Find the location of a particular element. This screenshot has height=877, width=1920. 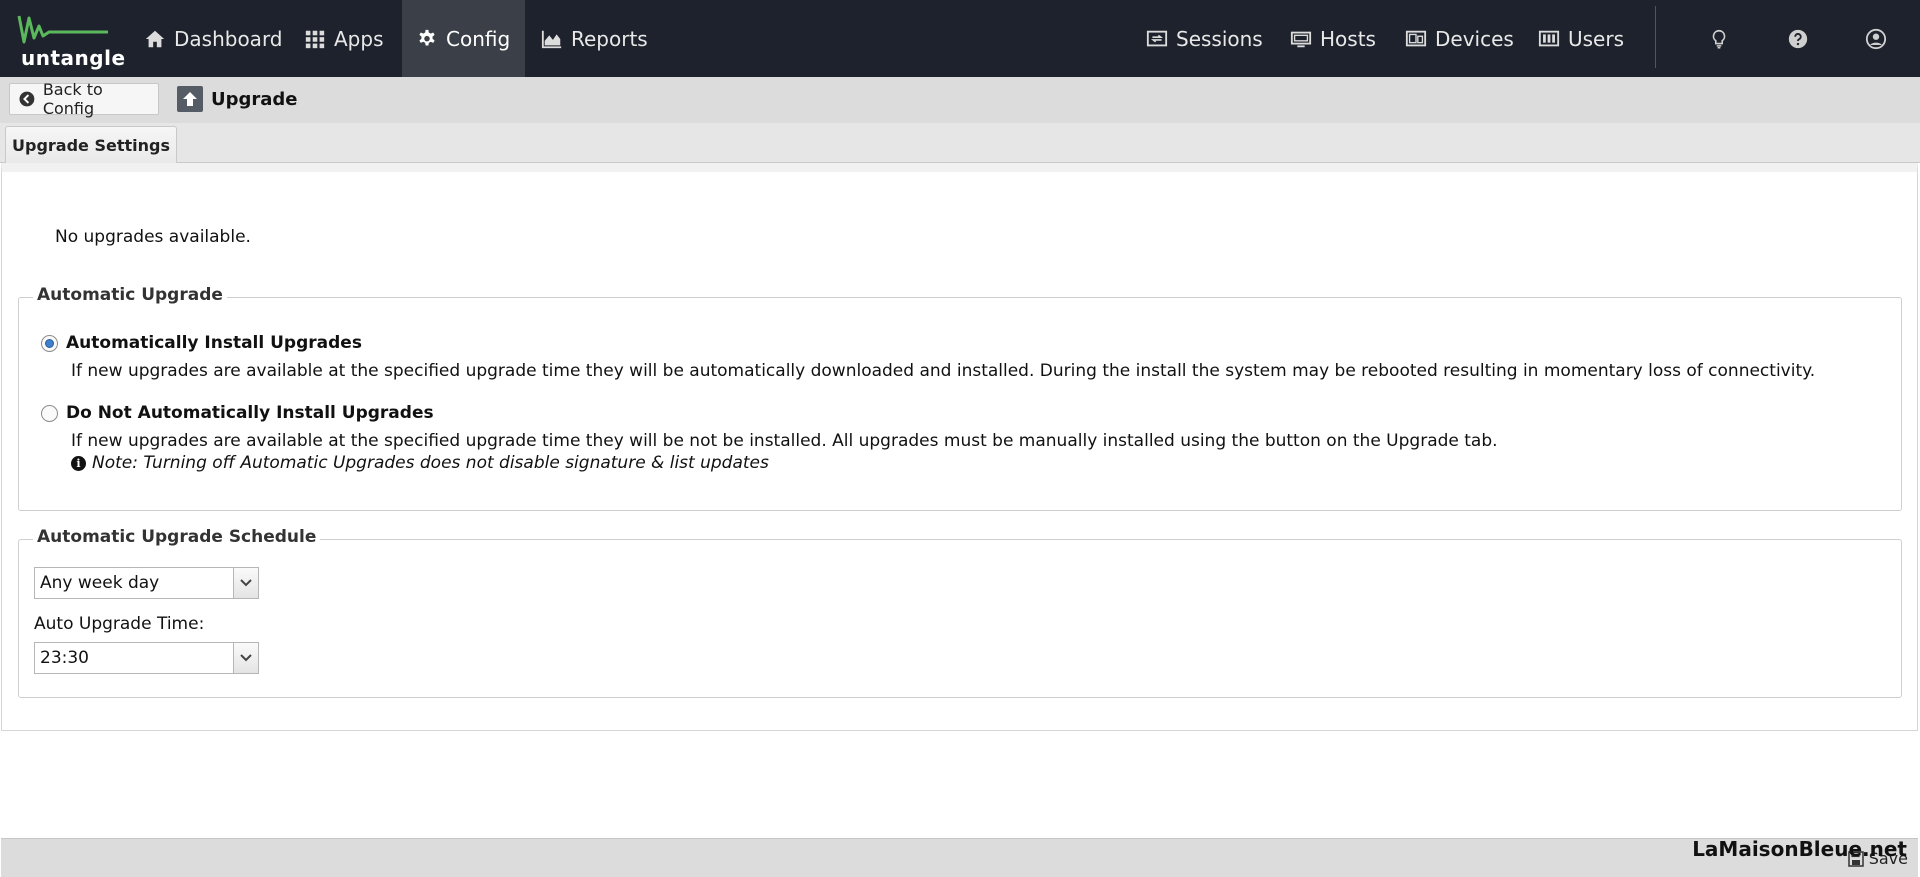

tips-button is located at coordinates (1719, 38).